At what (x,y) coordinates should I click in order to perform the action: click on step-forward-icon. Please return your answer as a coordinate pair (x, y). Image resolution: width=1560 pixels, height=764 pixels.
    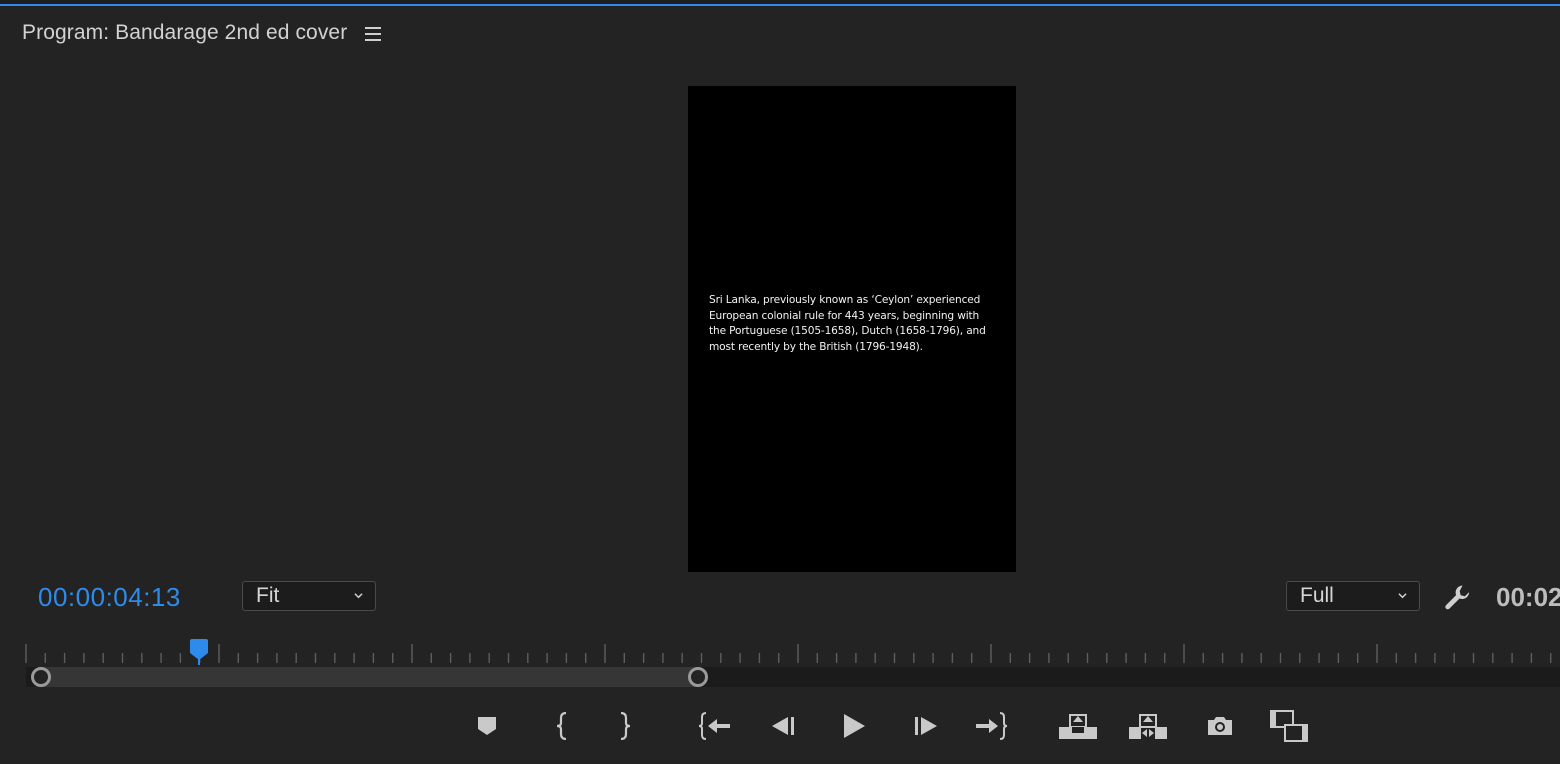
    Looking at the image, I should click on (926, 726).